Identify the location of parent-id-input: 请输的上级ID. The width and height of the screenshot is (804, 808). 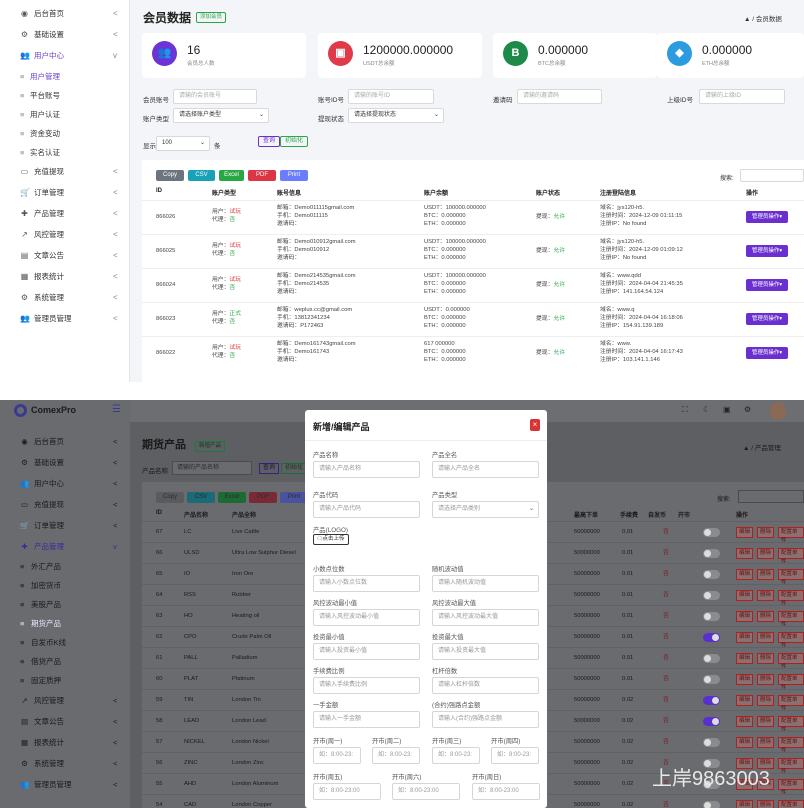
(742, 96).